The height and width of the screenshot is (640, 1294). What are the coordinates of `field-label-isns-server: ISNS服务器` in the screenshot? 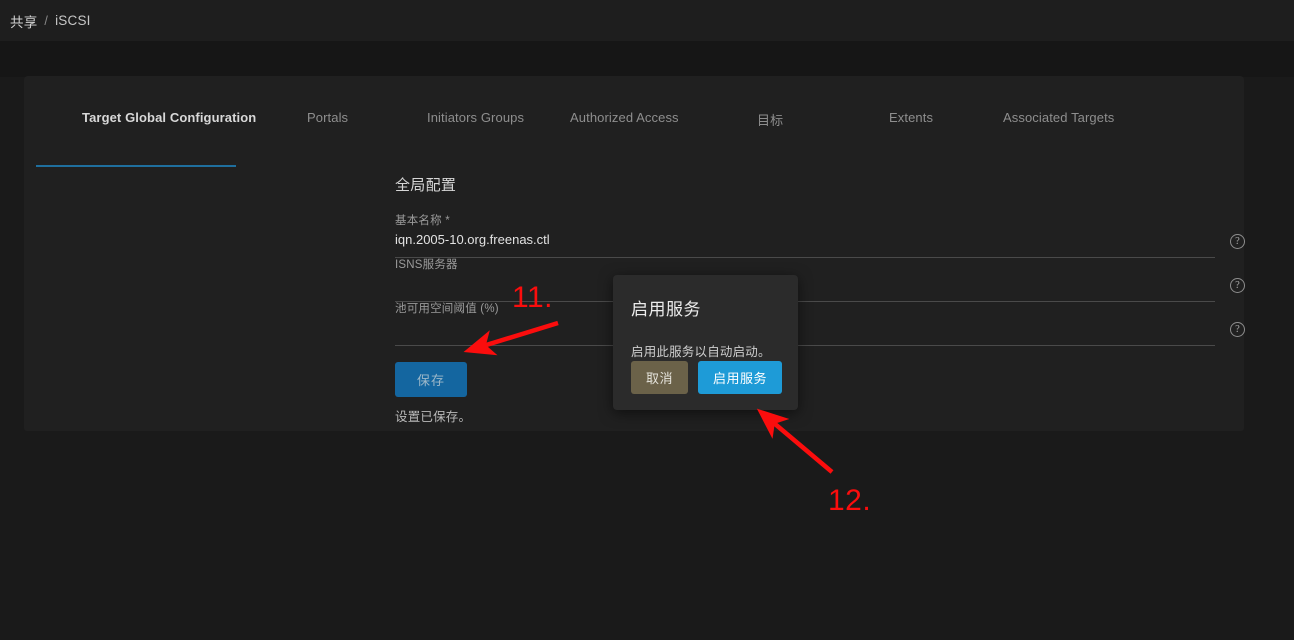 It's located at (426, 265).